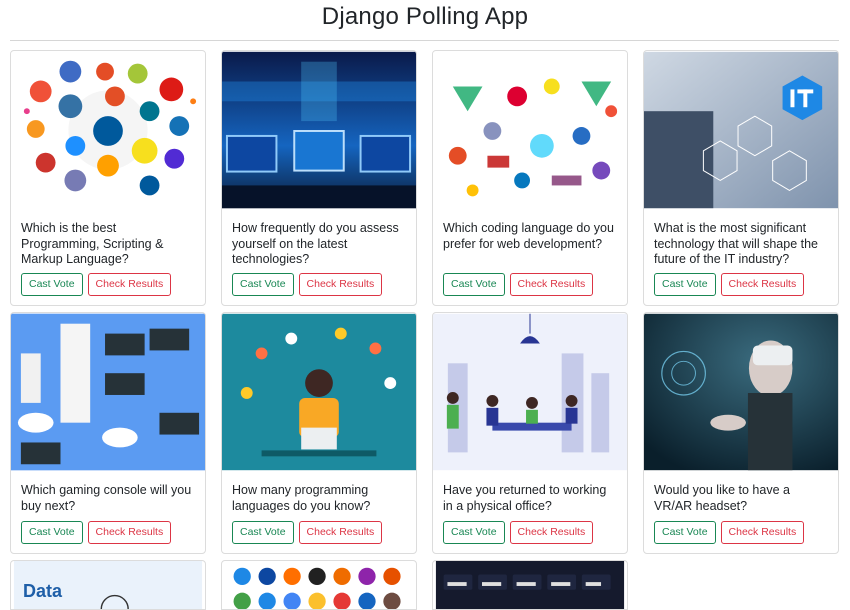 The width and height of the screenshot is (850, 610). What do you see at coordinates (741, 392) in the screenshot?
I see `vr-headset-image` at bounding box center [741, 392].